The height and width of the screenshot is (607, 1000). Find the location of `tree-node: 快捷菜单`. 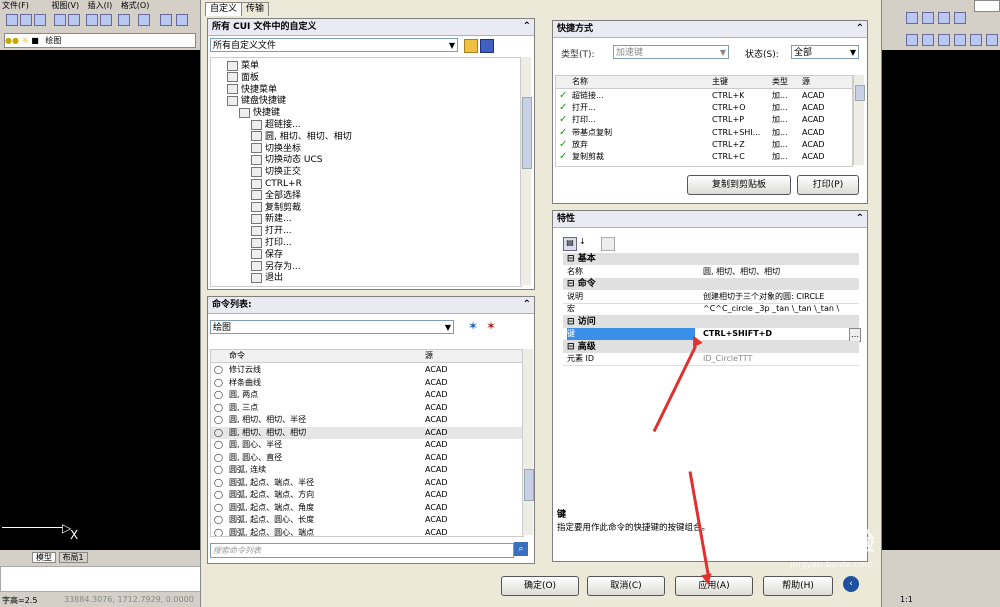

tree-node: 快捷菜单 is located at coordinates (252, 90).